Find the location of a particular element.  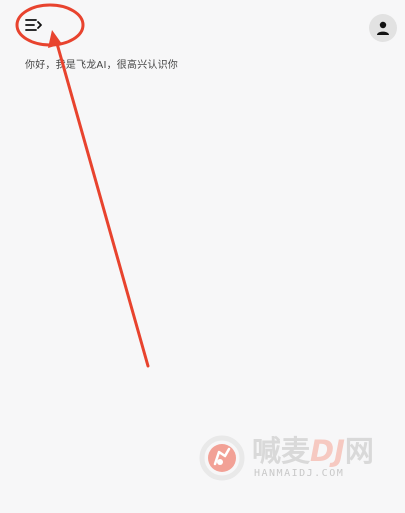

watermark-brand-prefix: 喊麦 is located at coordinates (281, 451).